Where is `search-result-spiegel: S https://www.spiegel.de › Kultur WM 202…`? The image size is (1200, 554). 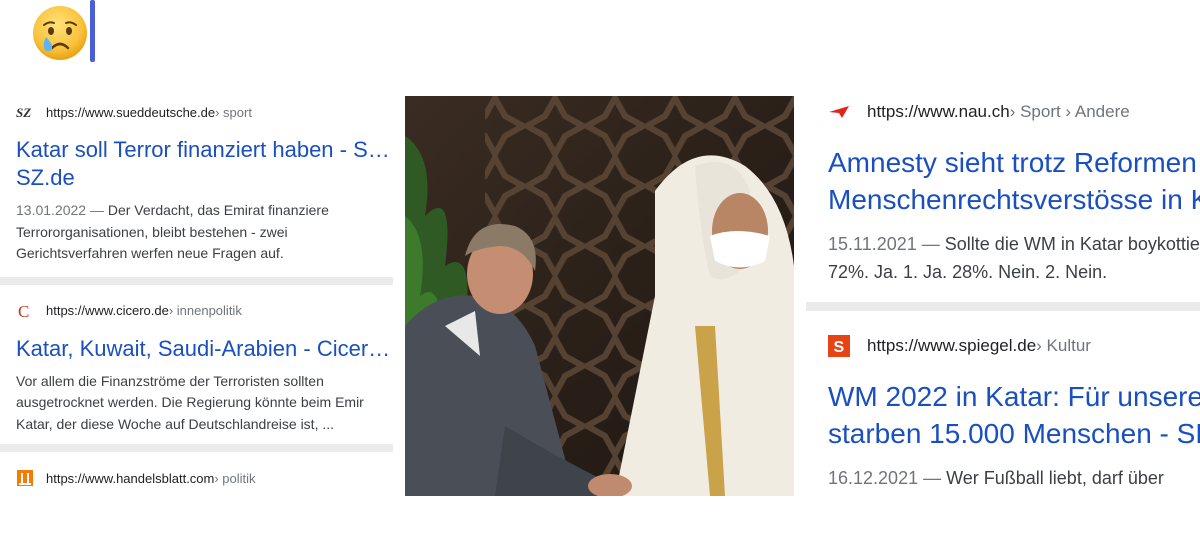 search-result-spiegel: S https://www.spiegel.de › Kultur WM 202… is located at coordinates (1003, 401).